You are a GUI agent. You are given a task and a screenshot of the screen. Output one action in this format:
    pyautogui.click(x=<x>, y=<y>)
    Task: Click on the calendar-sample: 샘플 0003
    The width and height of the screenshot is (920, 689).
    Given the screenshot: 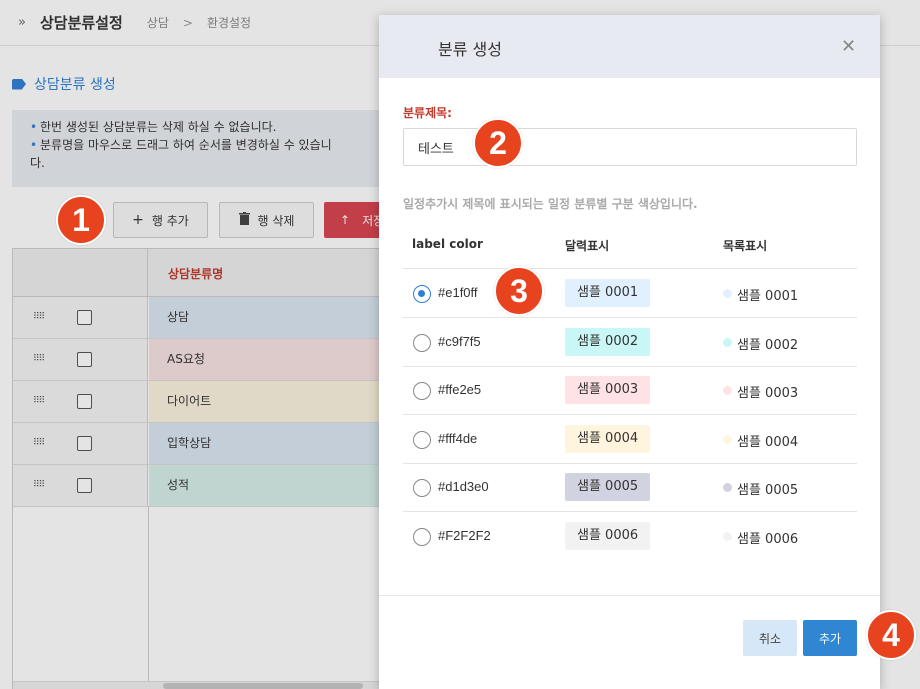 What is the action you would take?
    pyautogui.click(x=608, y=390)
    